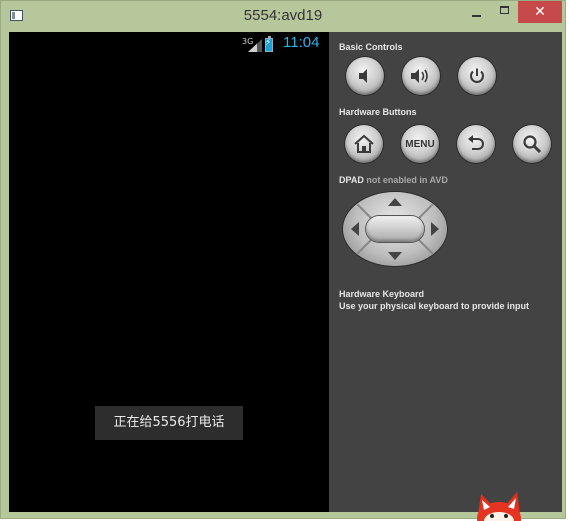 The image size is (569, 521). Describe the element at coordinates (355, 229) in the screenshot. I see `dpad-left-arrow-icon` at that location.